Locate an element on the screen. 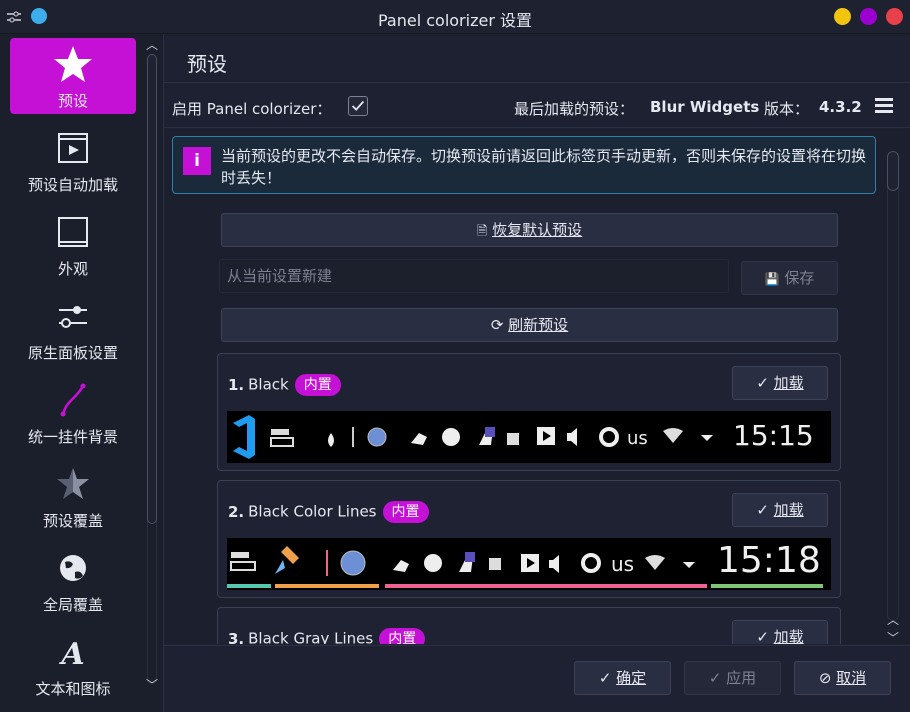 The image size is (910, 712). preset-title: 3. Black Gray Lines 内置 is located at coordinates (327, 636).